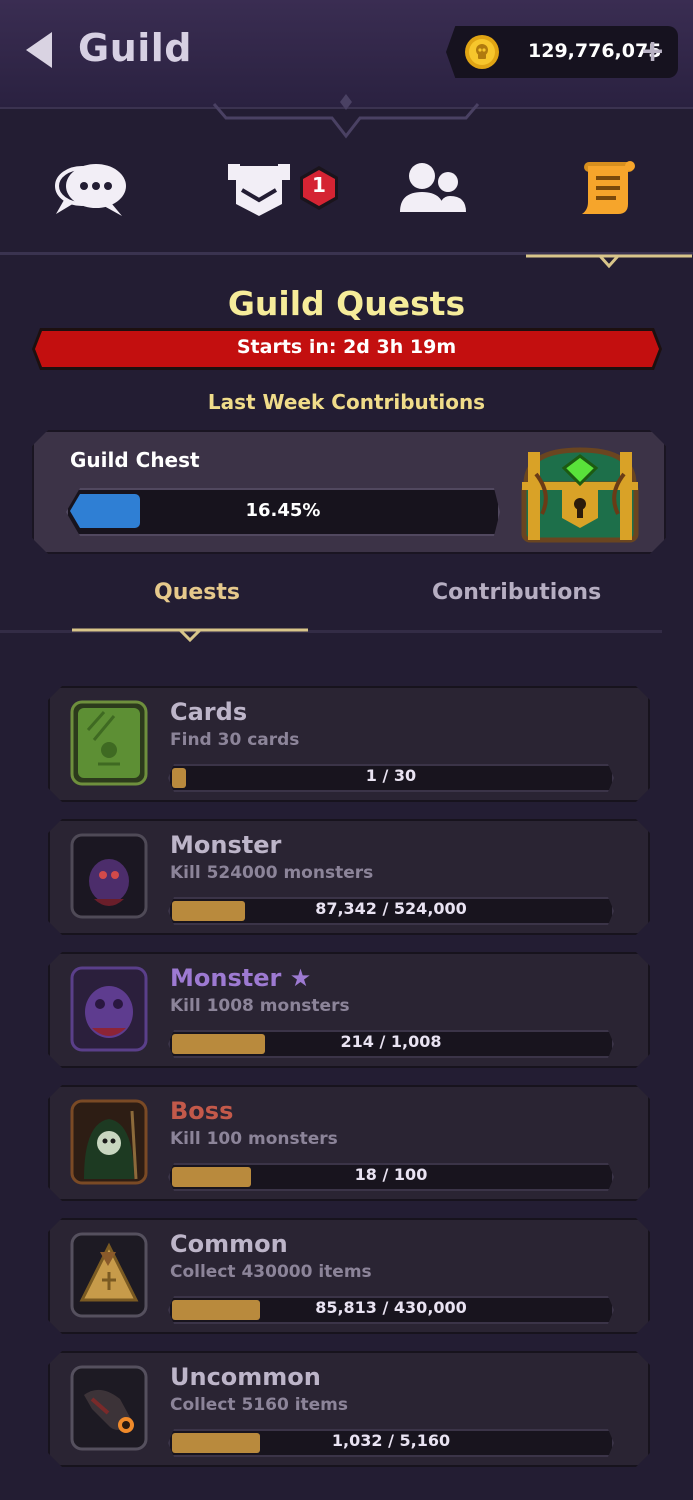 Image resolution: width=693 pixels, height=1500 pixels. I want to click on quest-progress-text: 1 / 30, so click(391, 775).